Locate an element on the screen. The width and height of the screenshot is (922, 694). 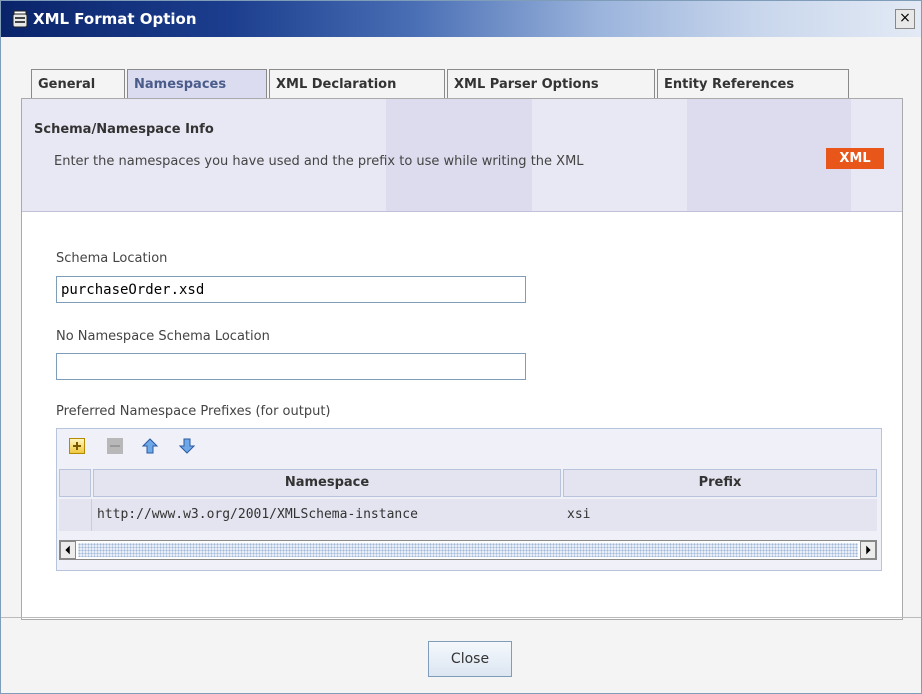
schema-location-input is located at coordinates (291, 289).